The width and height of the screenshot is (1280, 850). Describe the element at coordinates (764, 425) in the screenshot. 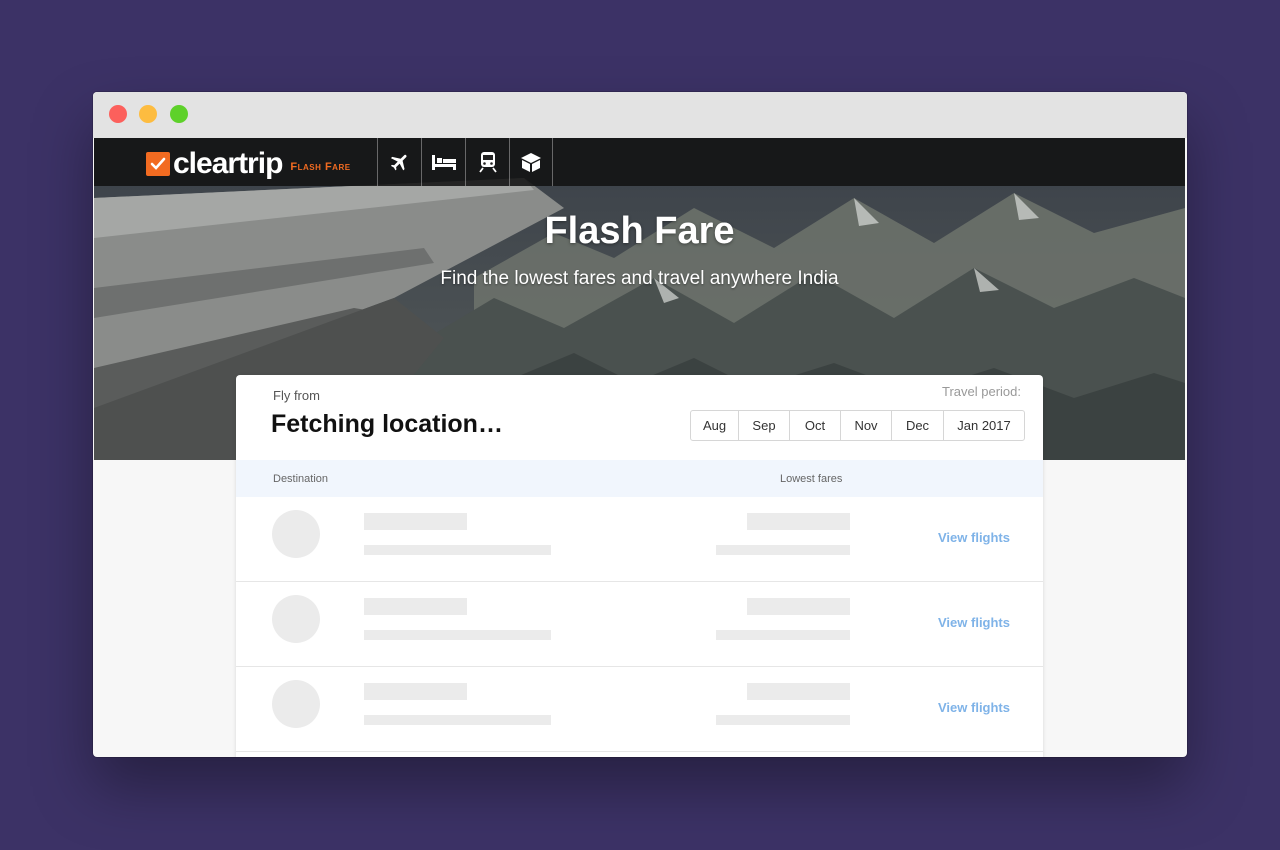

I see `month-tab-sep: Sep` at that location.